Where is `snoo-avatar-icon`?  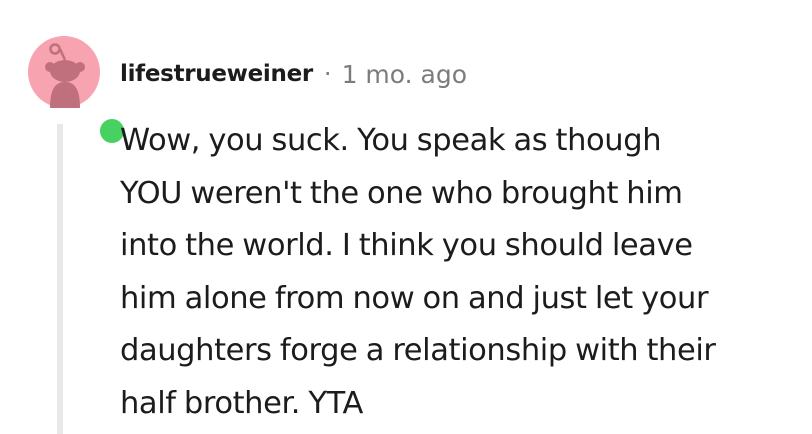
snoo-avatar-icon is located at coordinates (64, 72).